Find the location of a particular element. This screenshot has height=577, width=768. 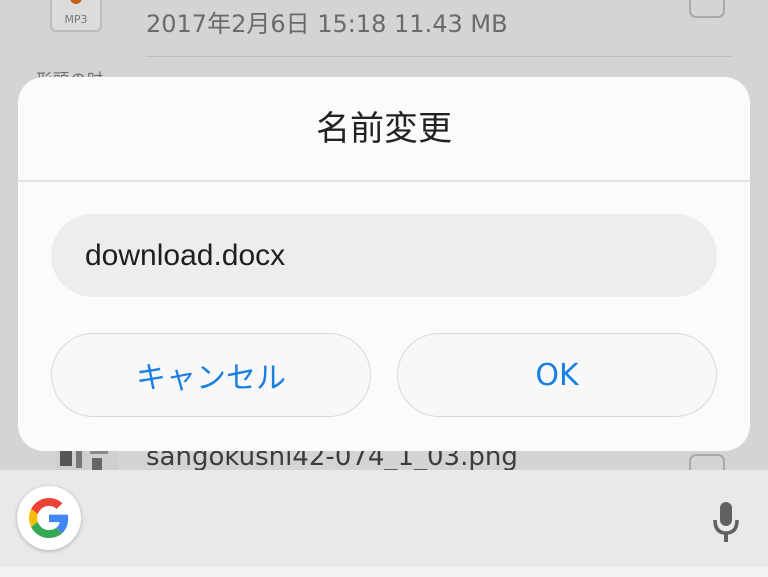

dialog-title: 名前変更 is located at coordinates (384, 129).